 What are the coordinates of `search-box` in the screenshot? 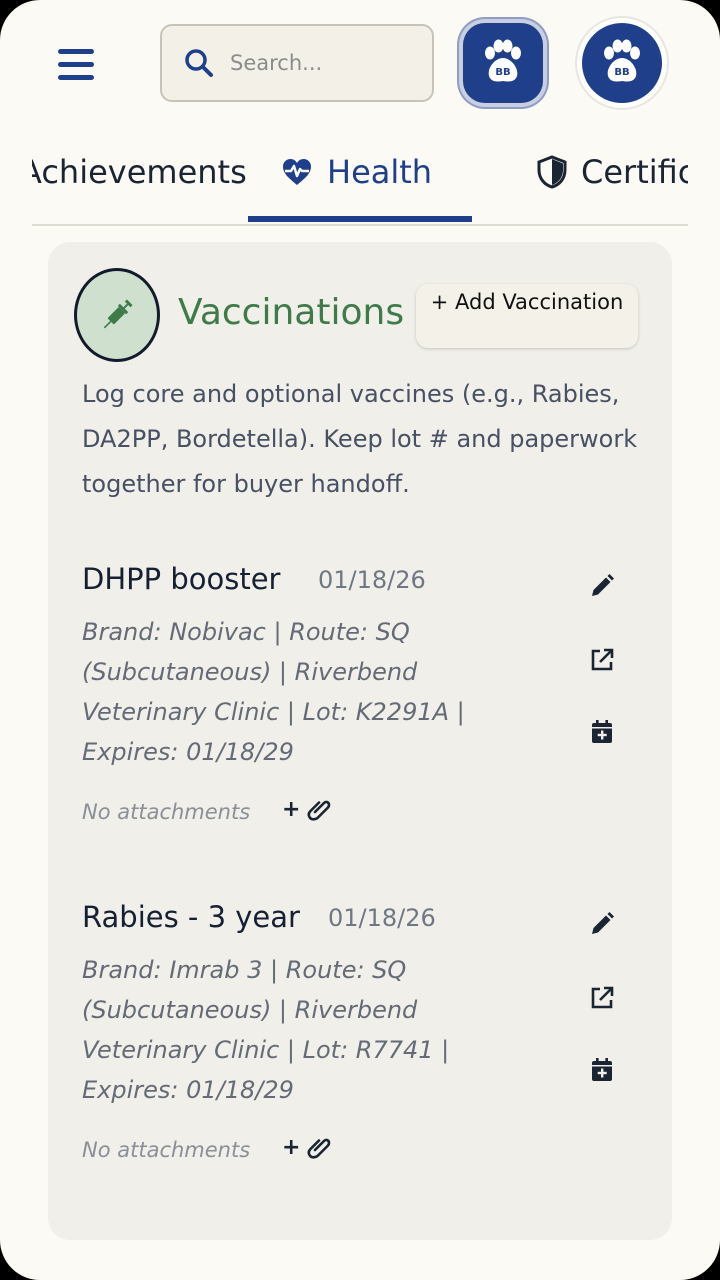 It's located at (297, 63).